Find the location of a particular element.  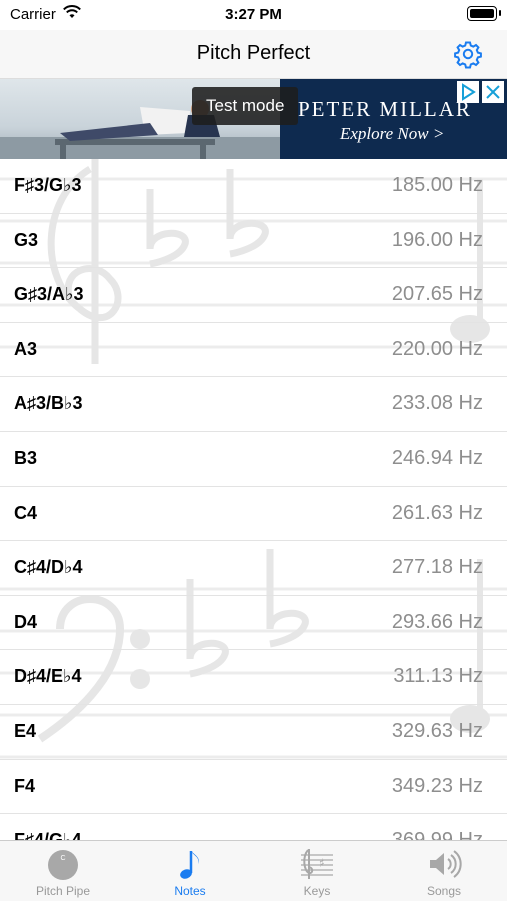

test-mode-badge: Test mode is located at coordinates (245, 106).